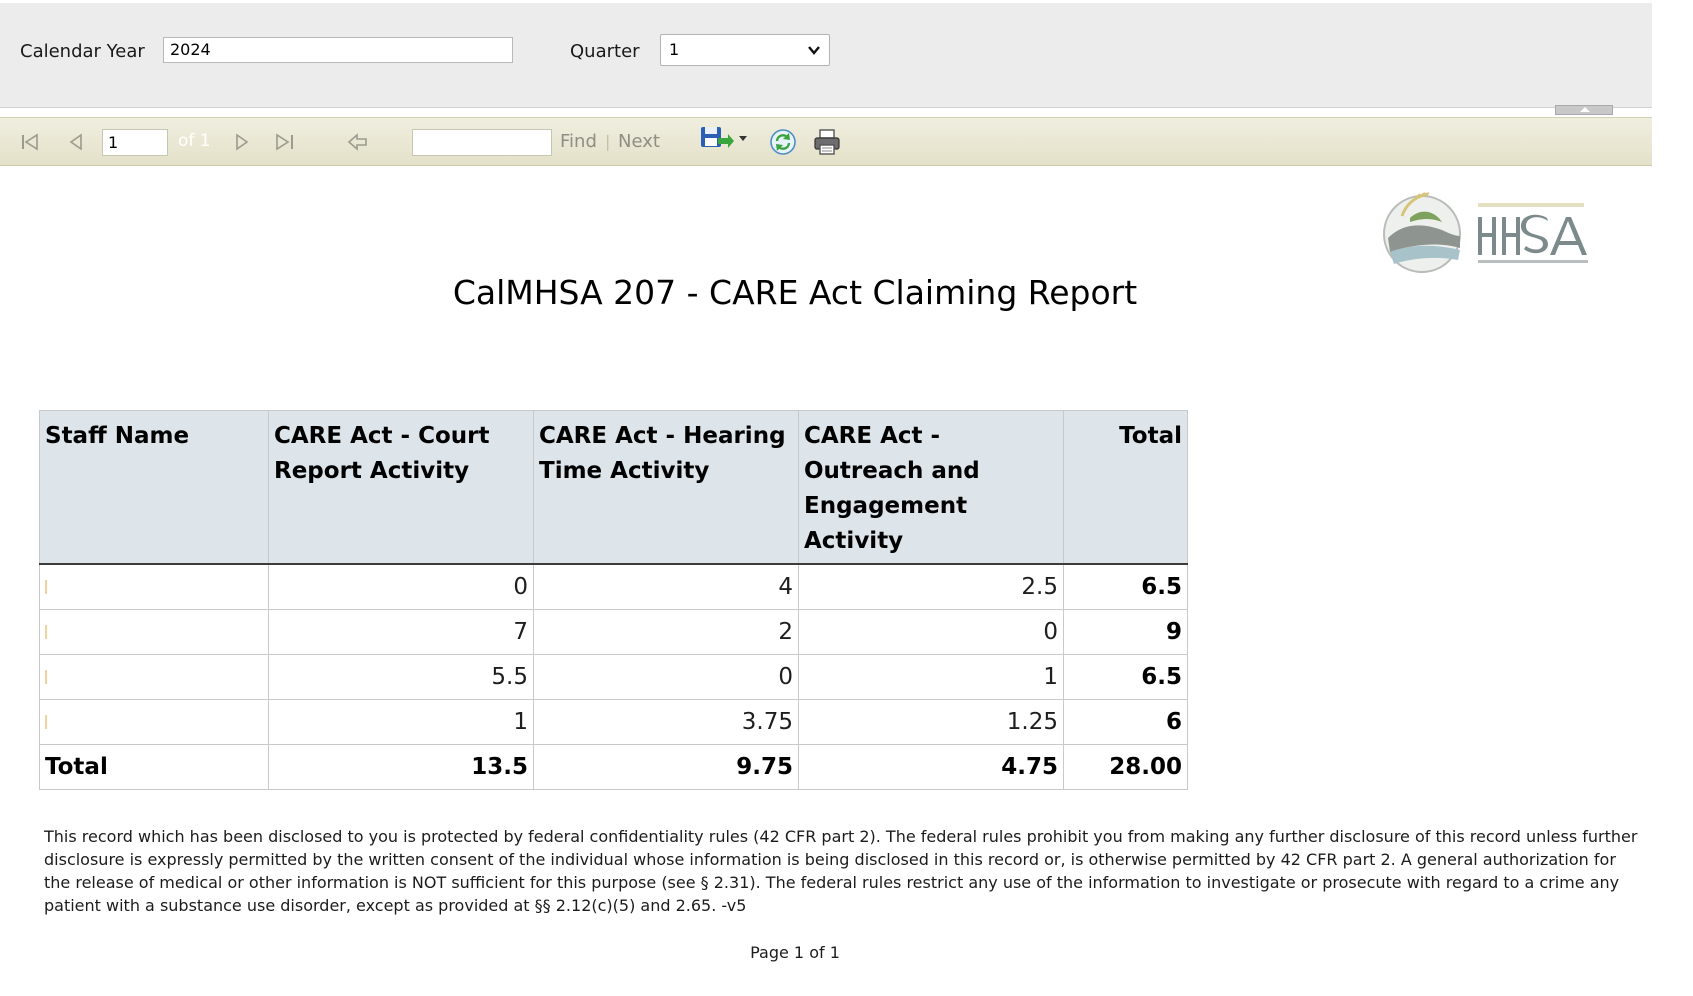 The width and height of the screenshot is (1693, 996). What do you see at coordinates (795, 292) in the screenshot?
I see `report-title: CalMHSA 207 - CARE Act Claiming Report` at bounding box center [795, 292].